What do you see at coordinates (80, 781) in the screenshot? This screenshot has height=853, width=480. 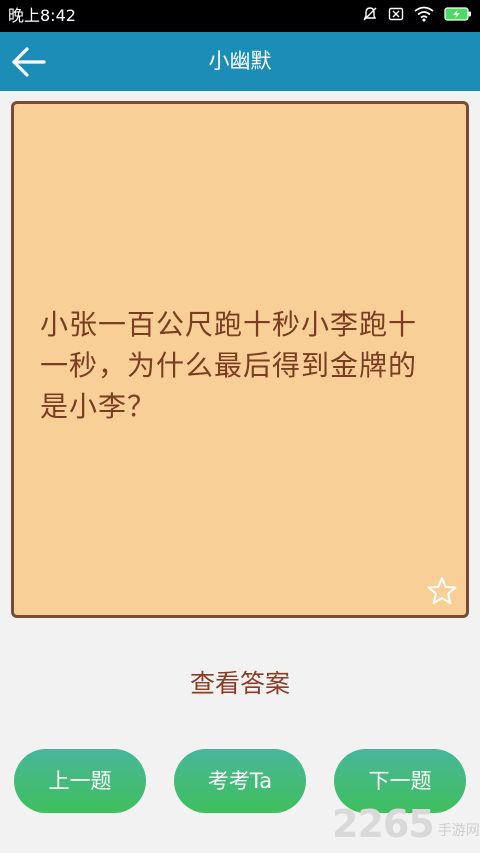 I see `previous-question-button: 上一题` at bounding box center [80, 781].